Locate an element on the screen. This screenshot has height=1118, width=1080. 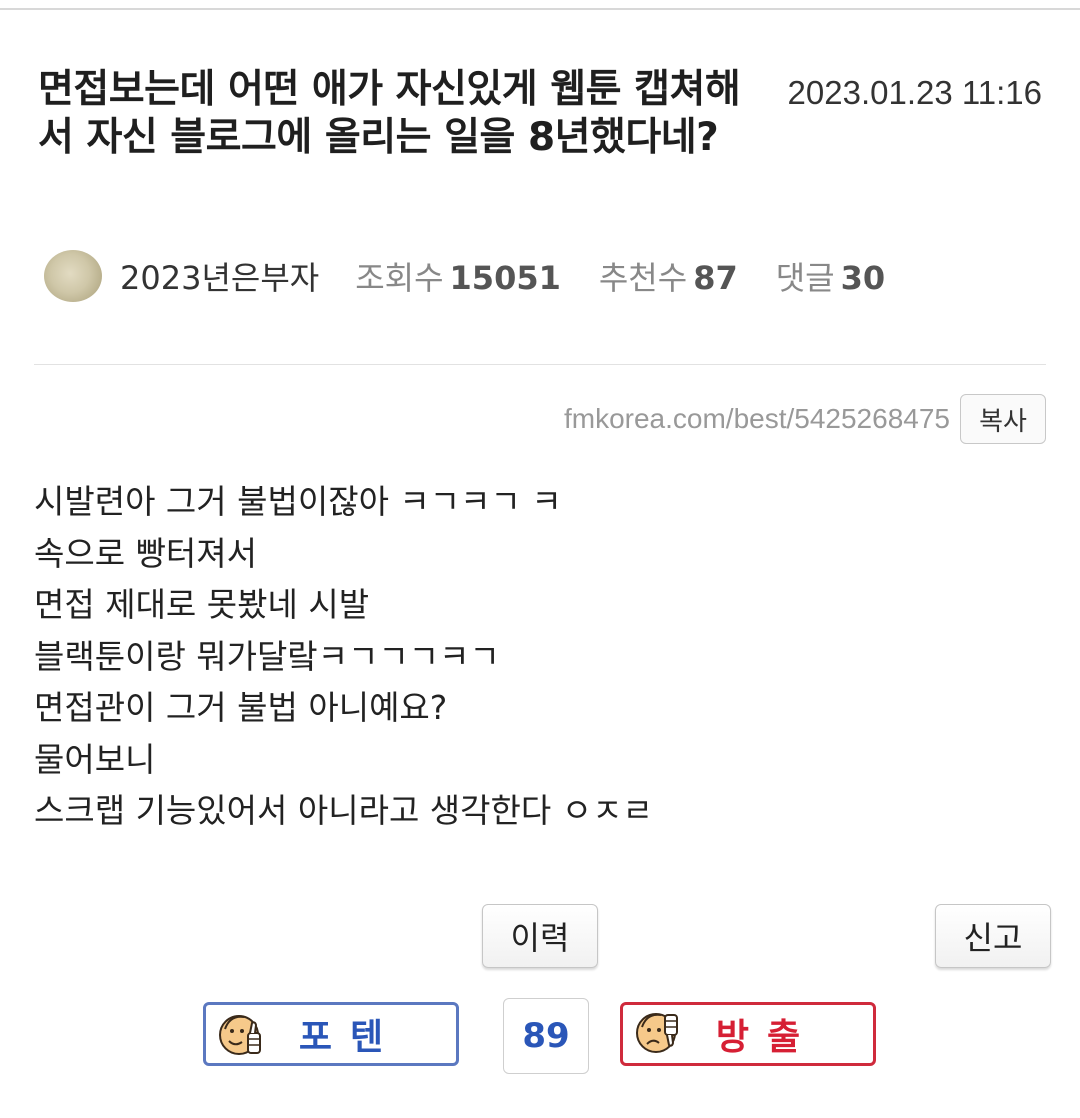
top-divider is located at coordinates (540, 9).